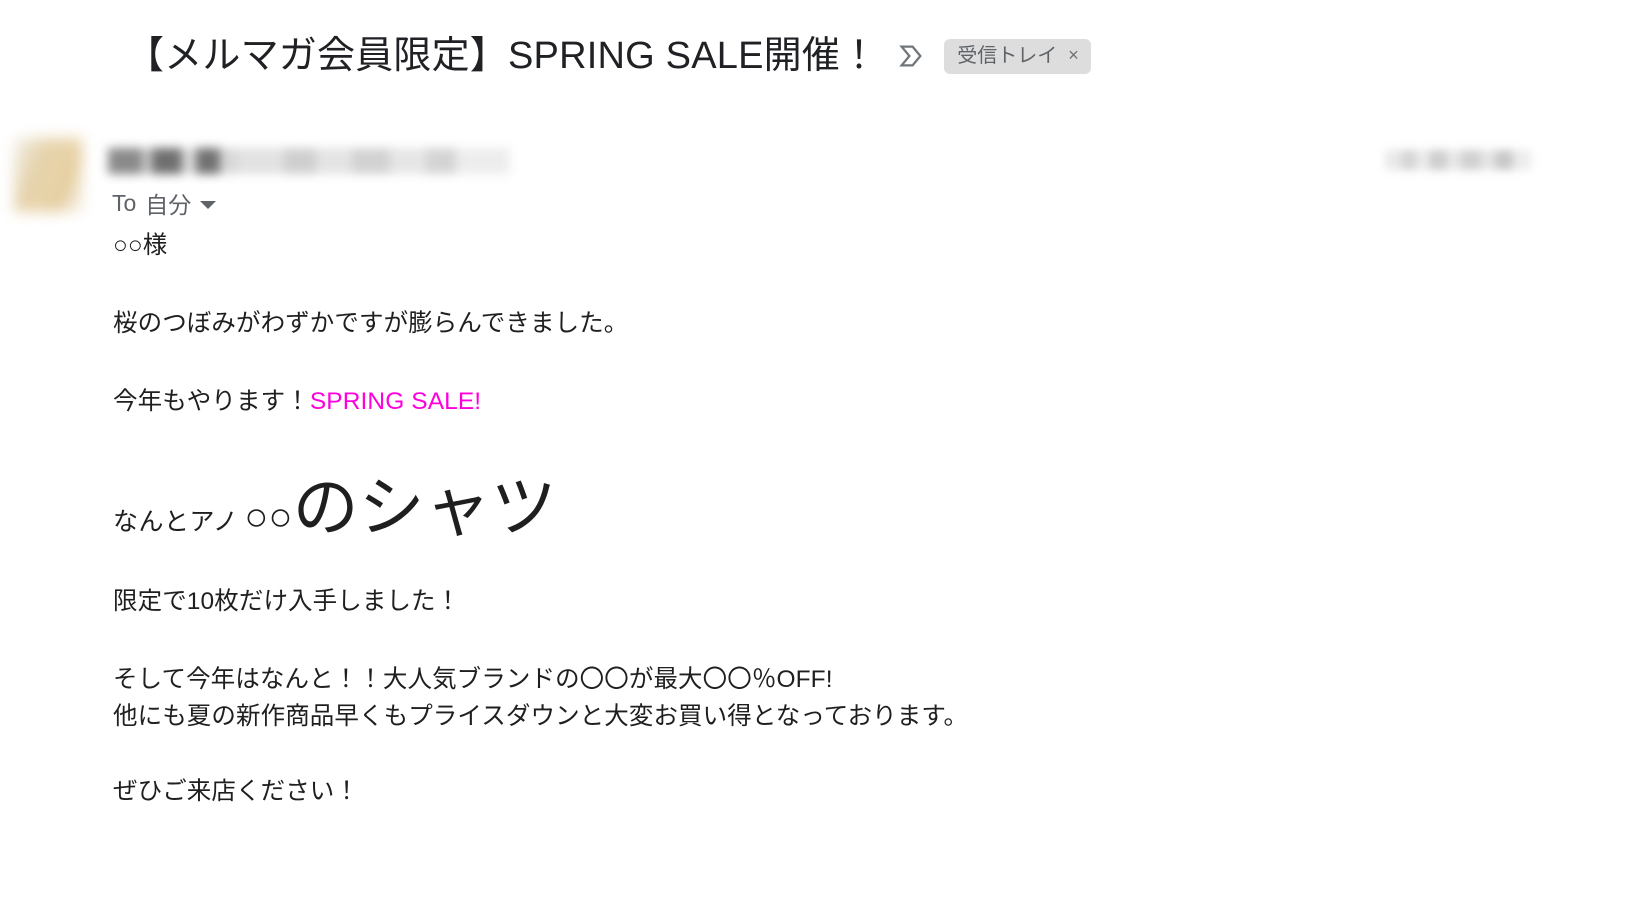 The height and width of the screenshot is (908, 1640). I want to click on body-paragraph-3-line-1: そして今年はなんと！！大人気ブランドの〇〇が最大〇〇％OFF!, so click(473, 679).